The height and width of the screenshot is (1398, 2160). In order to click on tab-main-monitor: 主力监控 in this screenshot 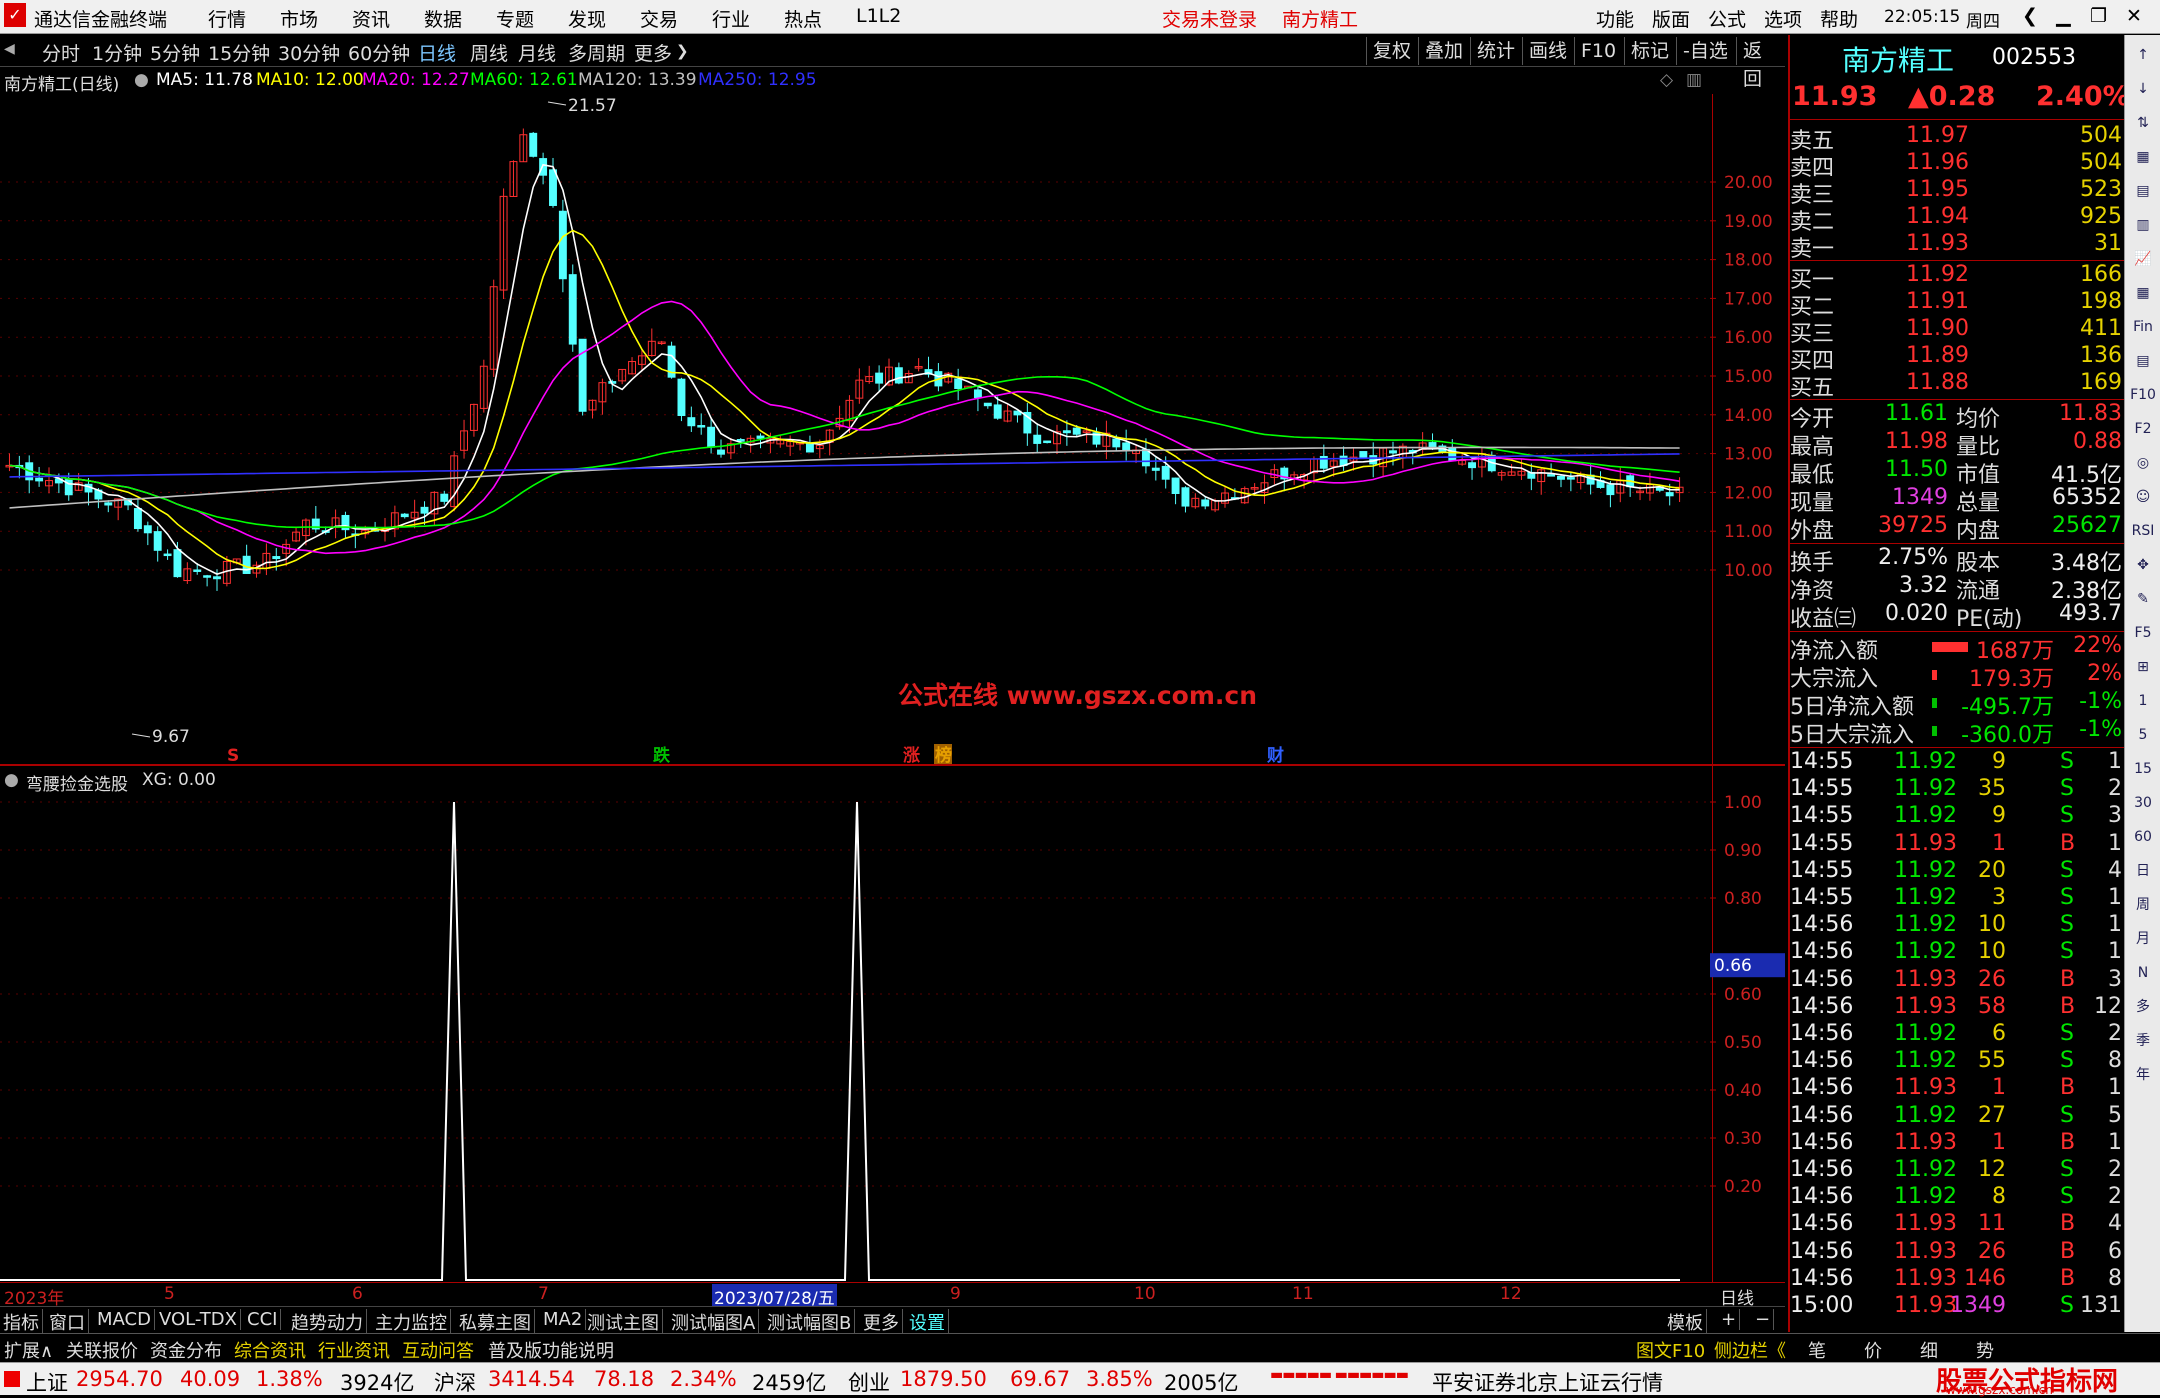, I will do `click(411, 1322)`.